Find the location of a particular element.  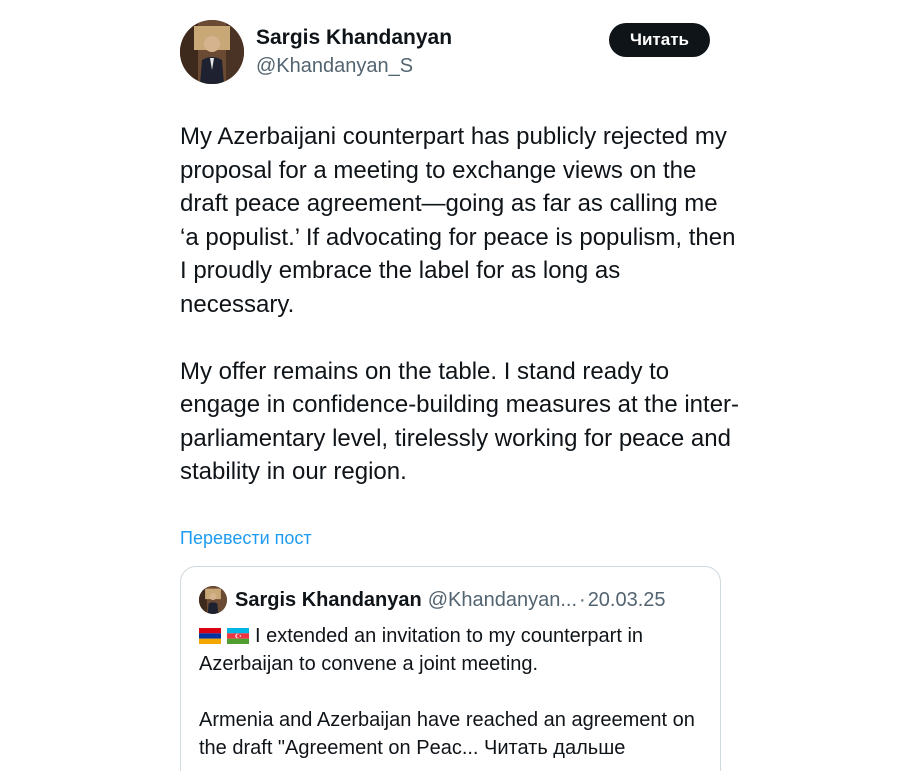

read-more-link: Читать дальше is located at coordinates (554, 748).